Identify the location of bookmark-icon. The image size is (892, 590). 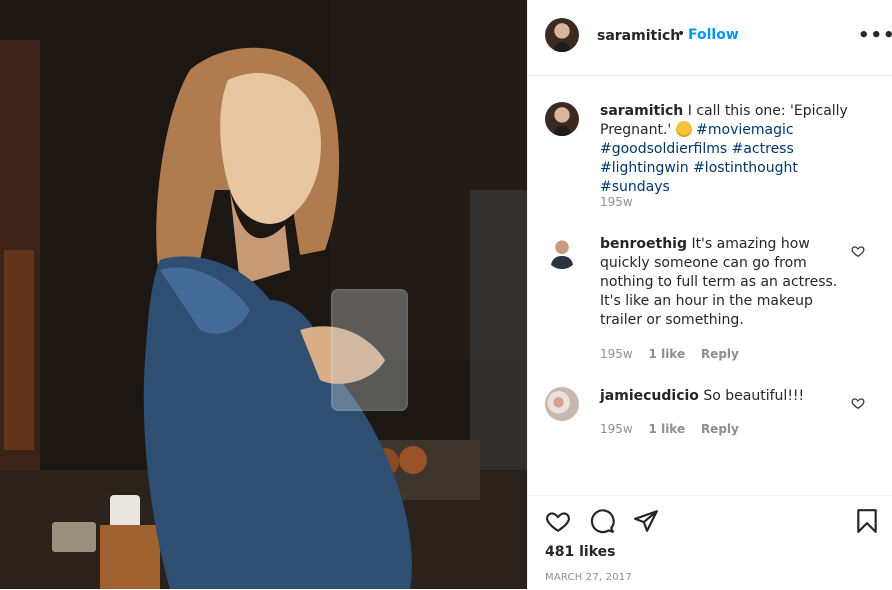
(867, 521).